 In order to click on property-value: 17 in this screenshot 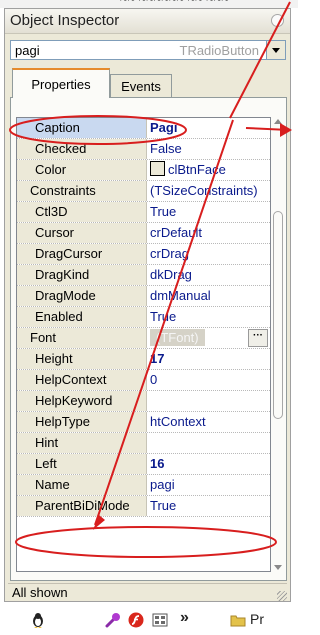, I will do `click(209, 359)`.